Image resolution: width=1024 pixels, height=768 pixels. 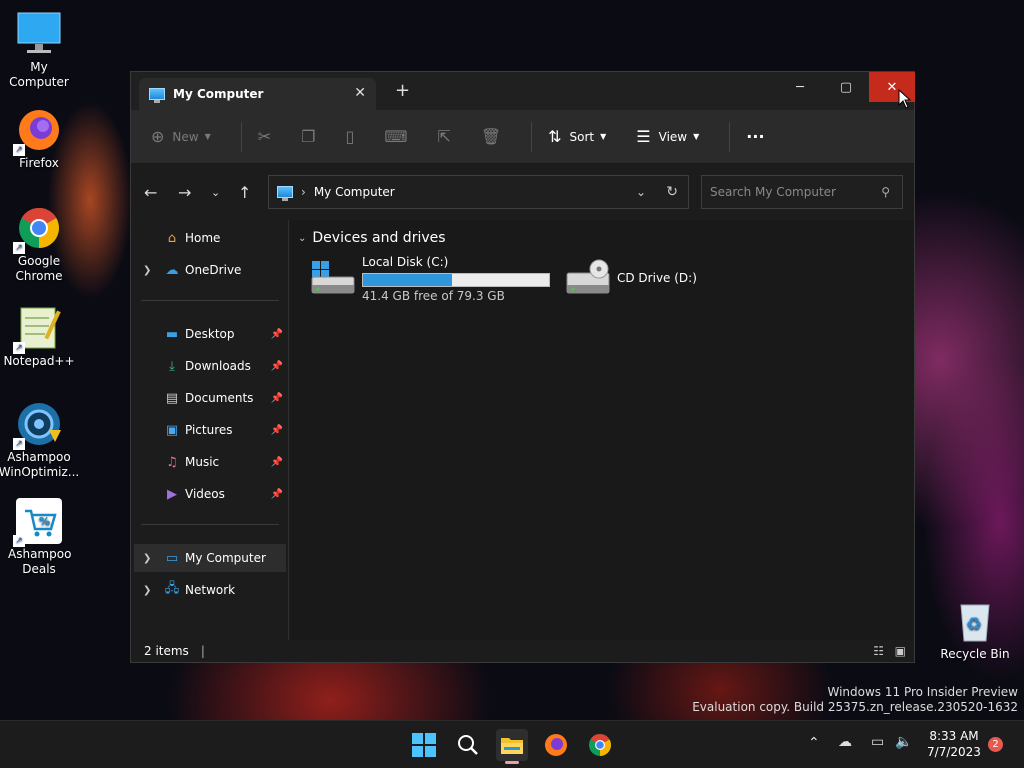 I want to click on home-icon: ⌂, so click(x=172, y=238).